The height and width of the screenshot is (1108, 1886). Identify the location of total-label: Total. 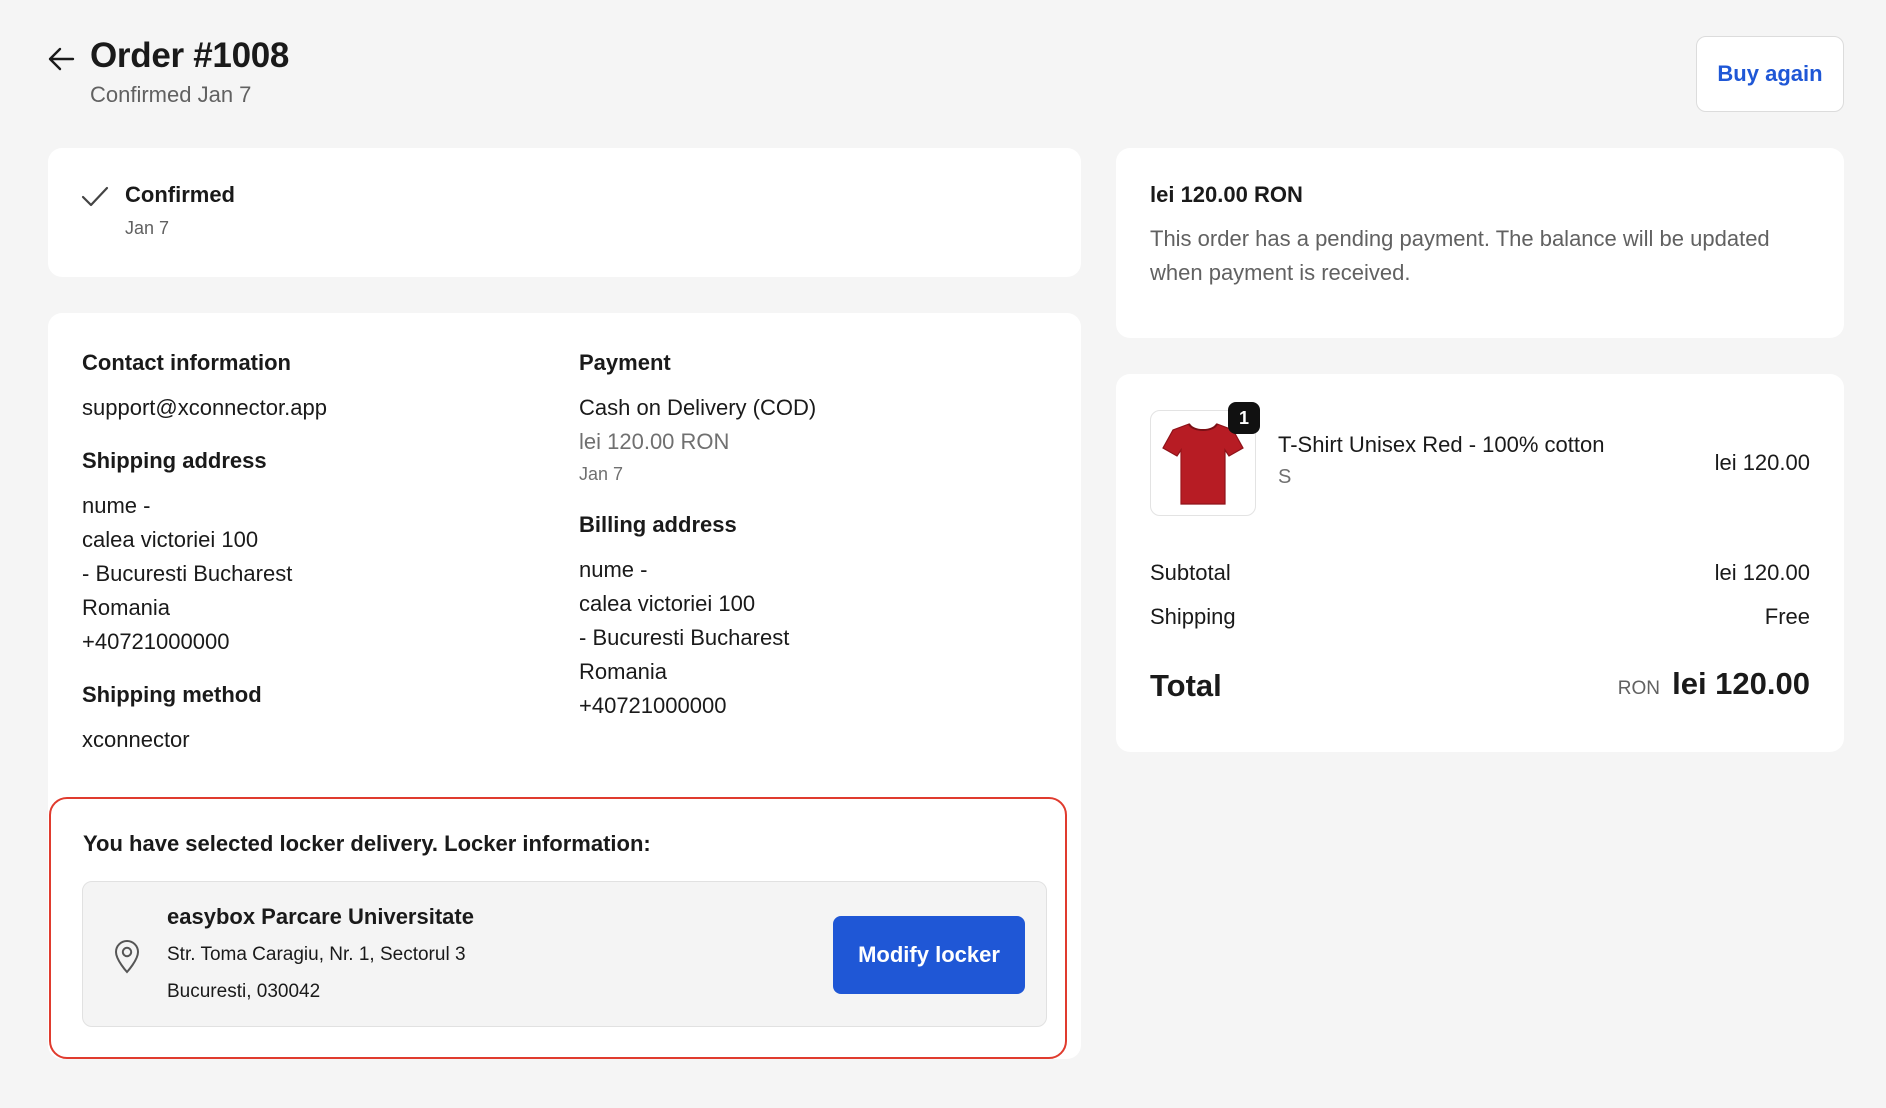
(1186, 685).